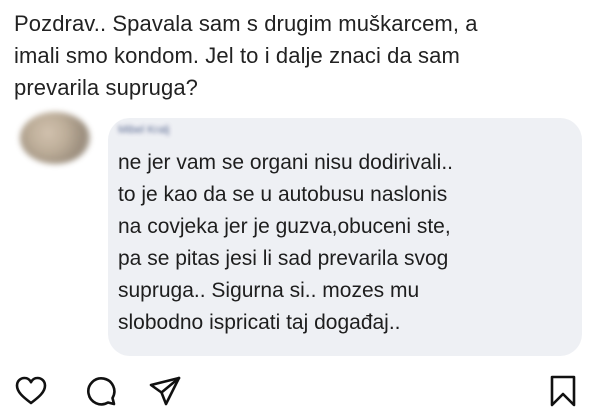 The image size is (600, 416). What do you see at coordinates (563, 391) in the screenshot?
I see `bookmark-icon` at bounding box center [563, 391].